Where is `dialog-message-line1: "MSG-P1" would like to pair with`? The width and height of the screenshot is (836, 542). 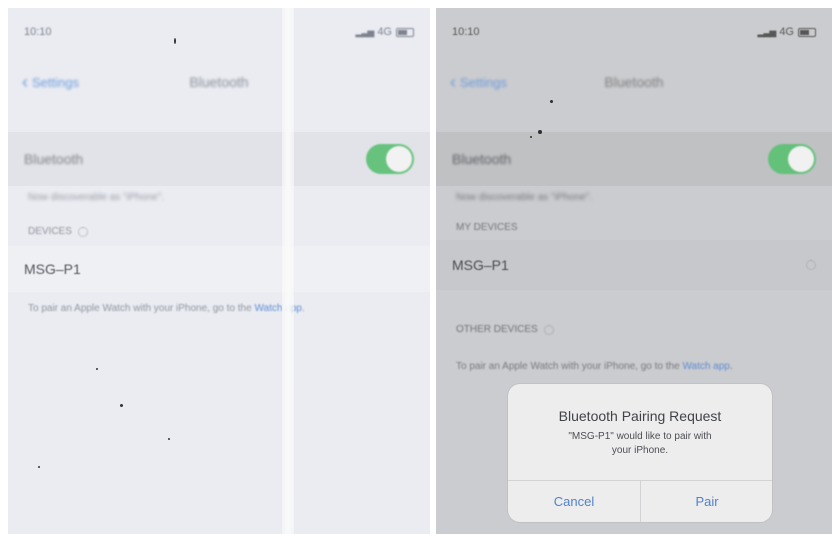
dialog-message-line1: "MSG-P1" would like to pair with is located at coordinates (640, 436).